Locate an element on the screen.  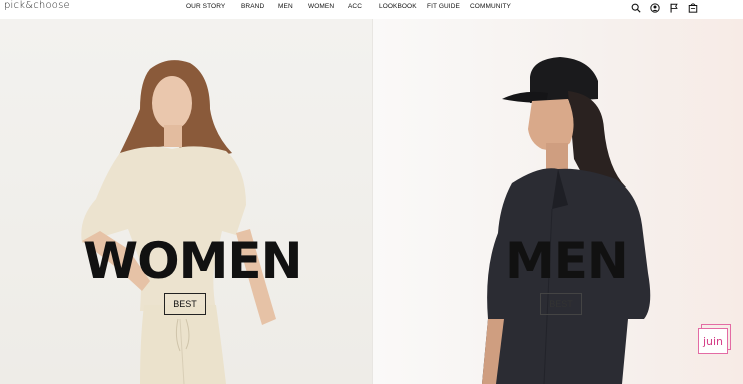
nav-item-men: MEN is located at coordinates (293, 7).